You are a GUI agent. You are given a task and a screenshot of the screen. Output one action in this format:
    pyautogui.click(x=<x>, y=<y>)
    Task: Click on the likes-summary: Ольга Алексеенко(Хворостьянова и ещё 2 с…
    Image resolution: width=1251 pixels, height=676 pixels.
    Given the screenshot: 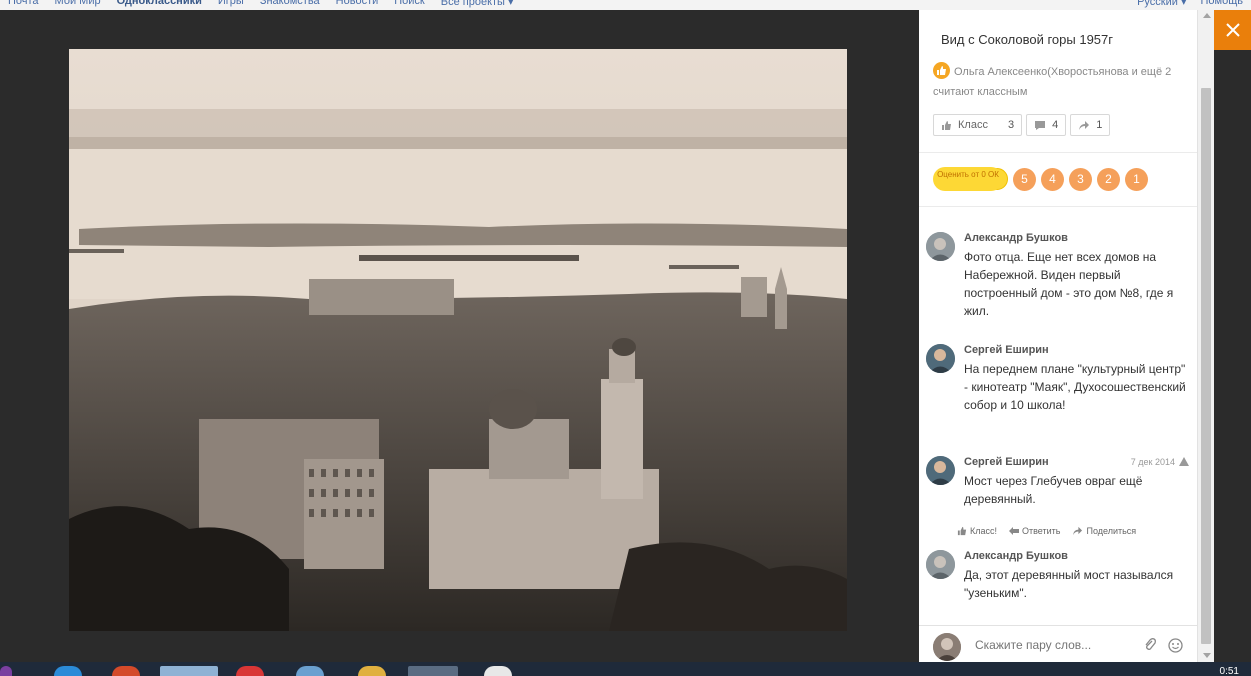 What is the action you would take?
    pyautogui.click(x=1058, y=82)
    